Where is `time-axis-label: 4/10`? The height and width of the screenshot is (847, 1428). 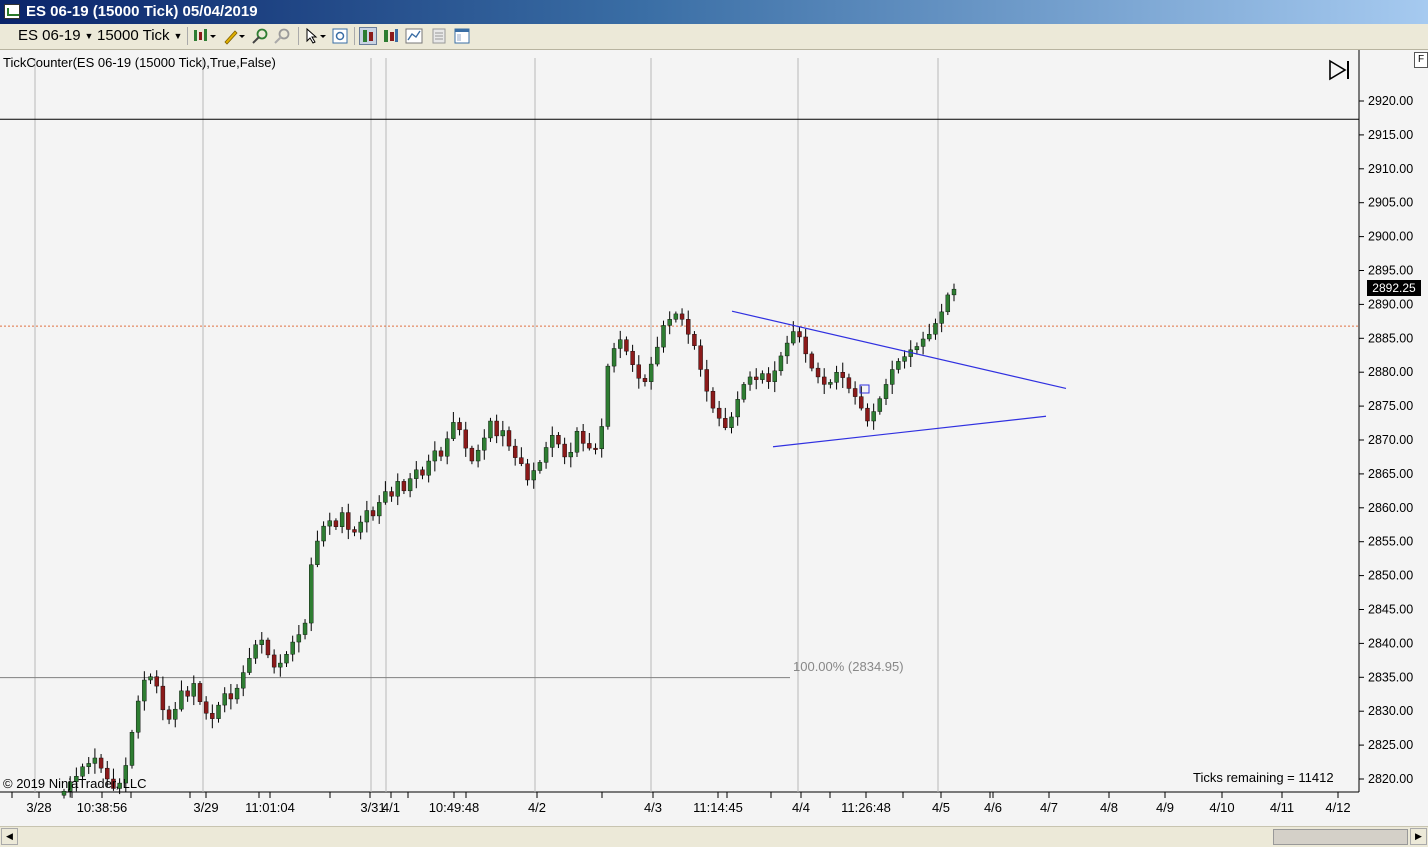
time-axis-label: 4/10 is located at coordinates (1221, 807).